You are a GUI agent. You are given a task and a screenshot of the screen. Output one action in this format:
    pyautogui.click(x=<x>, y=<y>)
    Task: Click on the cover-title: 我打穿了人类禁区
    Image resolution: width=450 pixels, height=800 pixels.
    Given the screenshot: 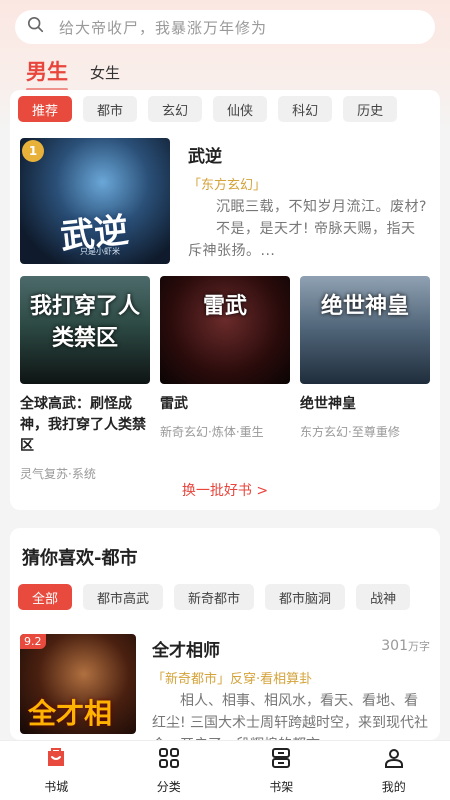 What is the action you would take?
    pyautogui.click(x=84, y=322)
    